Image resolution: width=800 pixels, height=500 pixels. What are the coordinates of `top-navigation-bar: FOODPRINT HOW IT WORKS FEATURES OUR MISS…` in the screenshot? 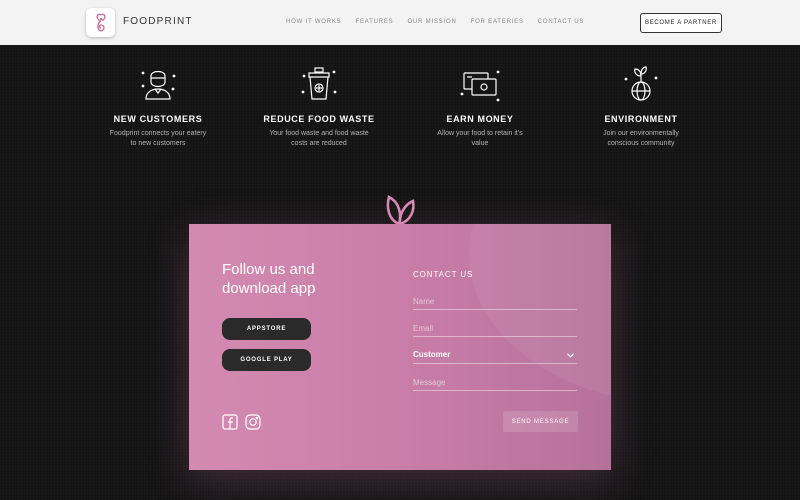 It's located at (400, 22).